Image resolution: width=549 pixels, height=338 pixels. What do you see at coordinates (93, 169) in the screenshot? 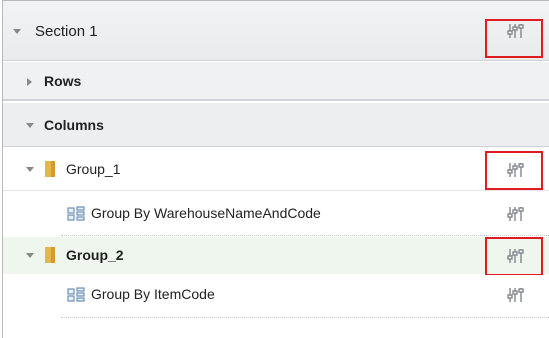
I see `group-label: Group_1` at bounding box center [93, 169].